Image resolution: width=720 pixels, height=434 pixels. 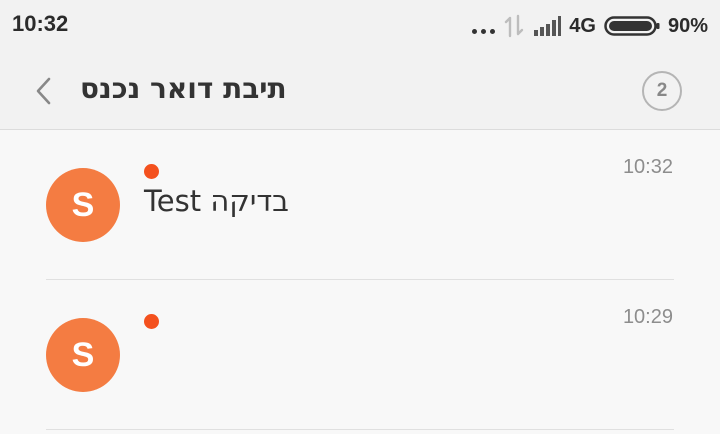 What do you see at coordinates (484, 31) in the screenshot?
I see `more-dots-icon` at bounding box center [484, 31].